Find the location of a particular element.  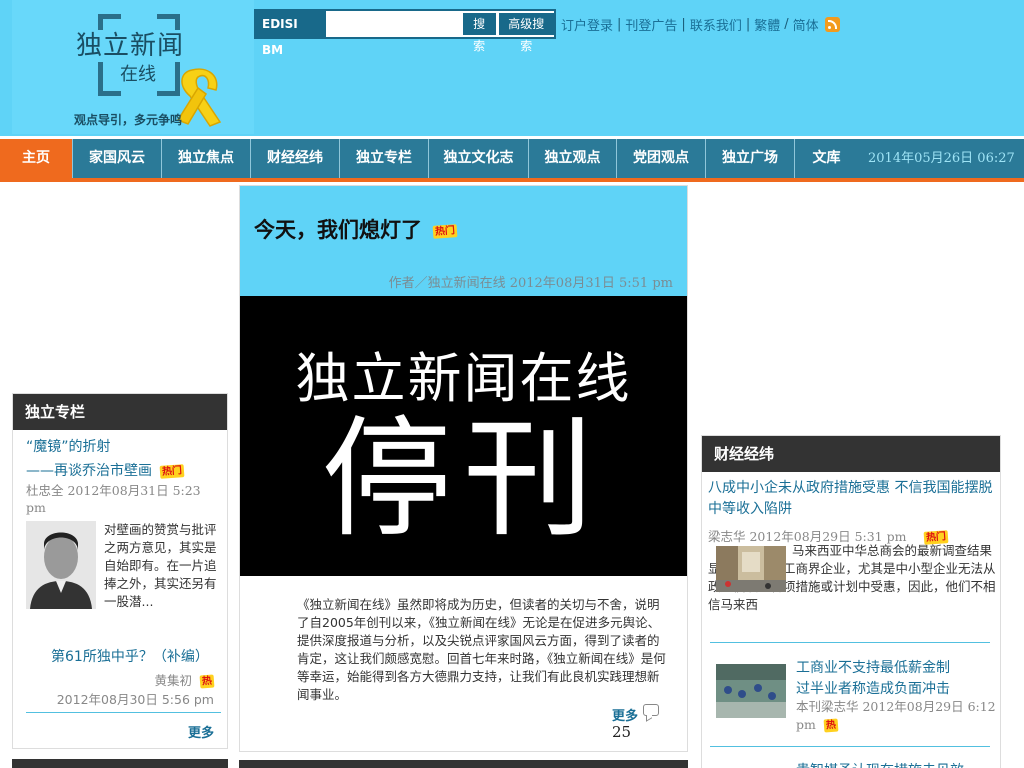

column-article-2-author: 黄集初 热 is located at coordinates (185, 679).